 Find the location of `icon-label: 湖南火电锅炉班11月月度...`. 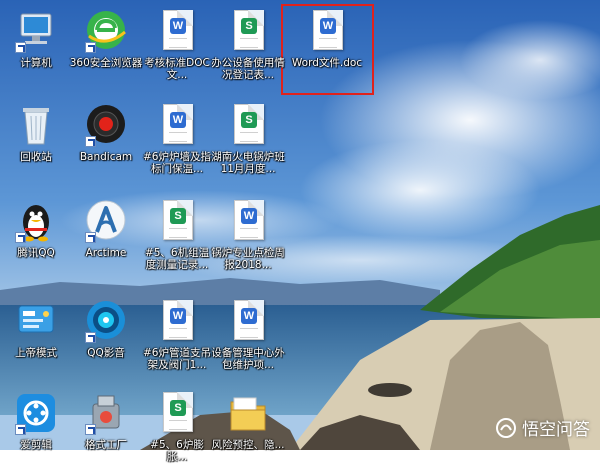

icon-label: 湖南火电锅炉班11月月度... is located at coordinates (248, 163).